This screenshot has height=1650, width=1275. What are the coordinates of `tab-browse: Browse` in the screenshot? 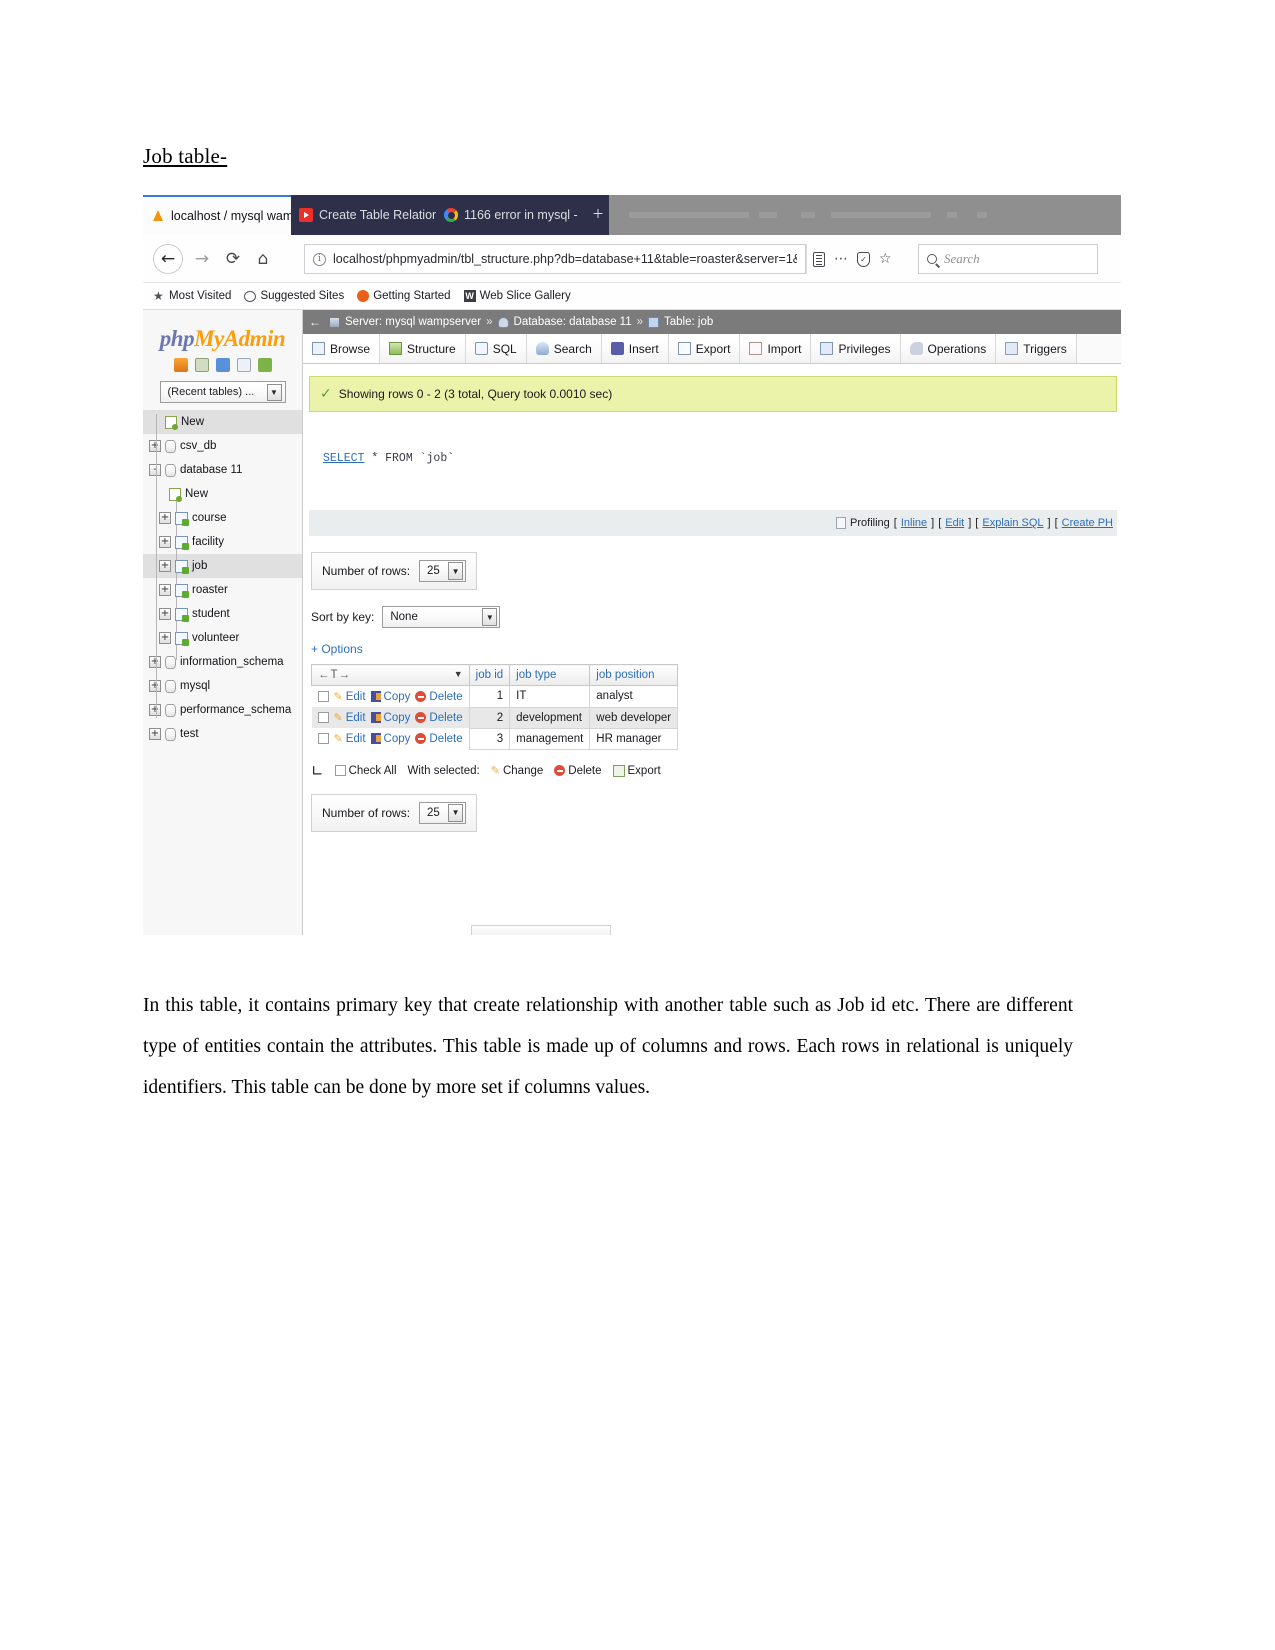 It's located at (342, 348).